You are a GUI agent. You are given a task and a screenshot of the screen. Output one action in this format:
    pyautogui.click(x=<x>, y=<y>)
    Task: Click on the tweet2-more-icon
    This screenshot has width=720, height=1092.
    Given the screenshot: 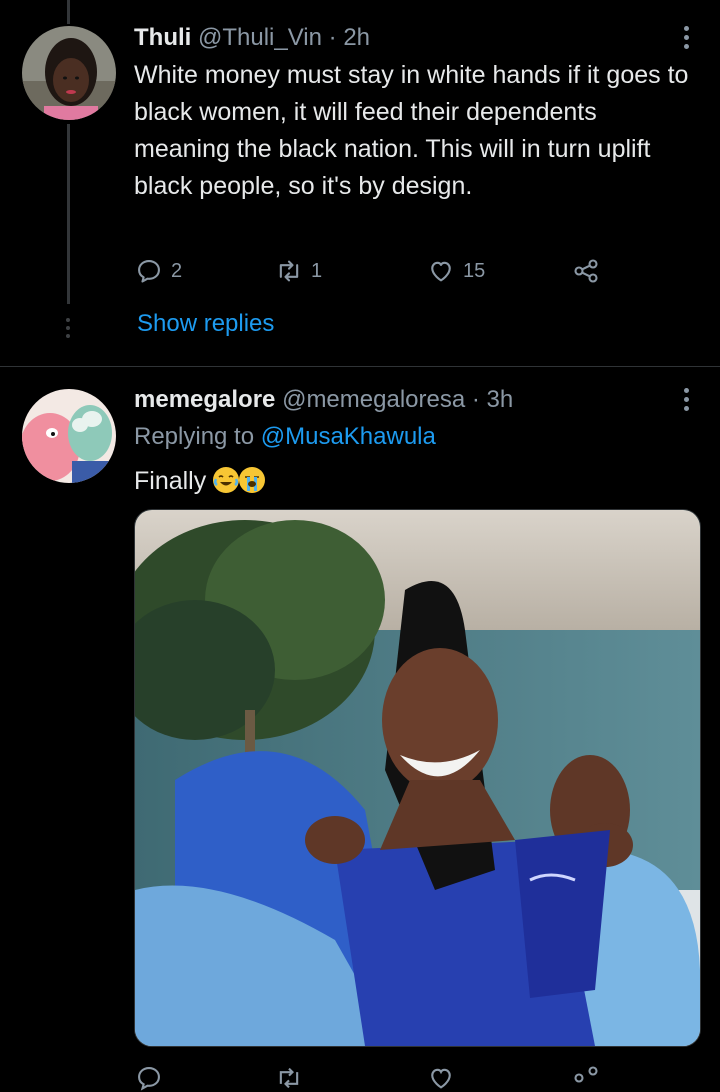 What is the action you would take?
    pyautogui.click(x=687, y=401)
    